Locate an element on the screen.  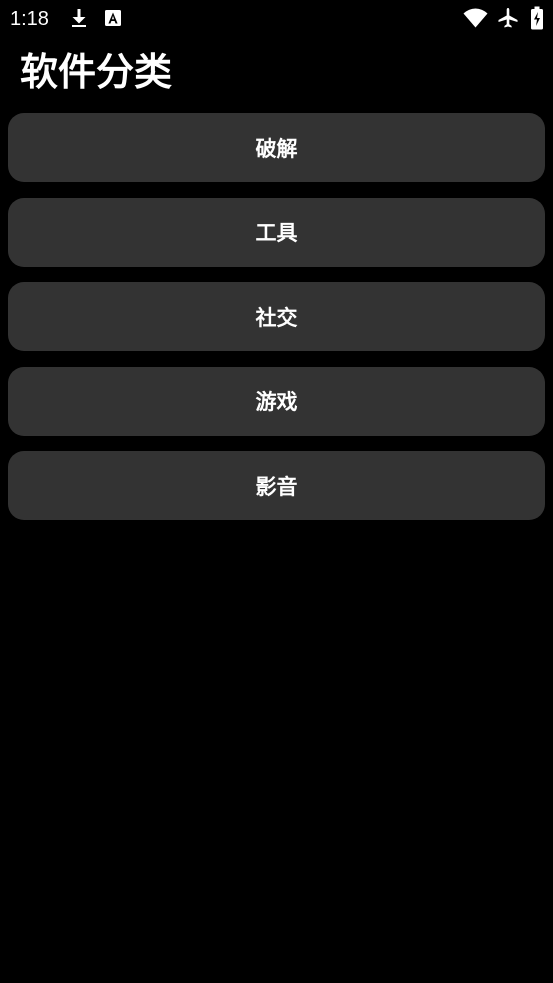
category-button-social: 社交 is located at coordinates (276, 316).